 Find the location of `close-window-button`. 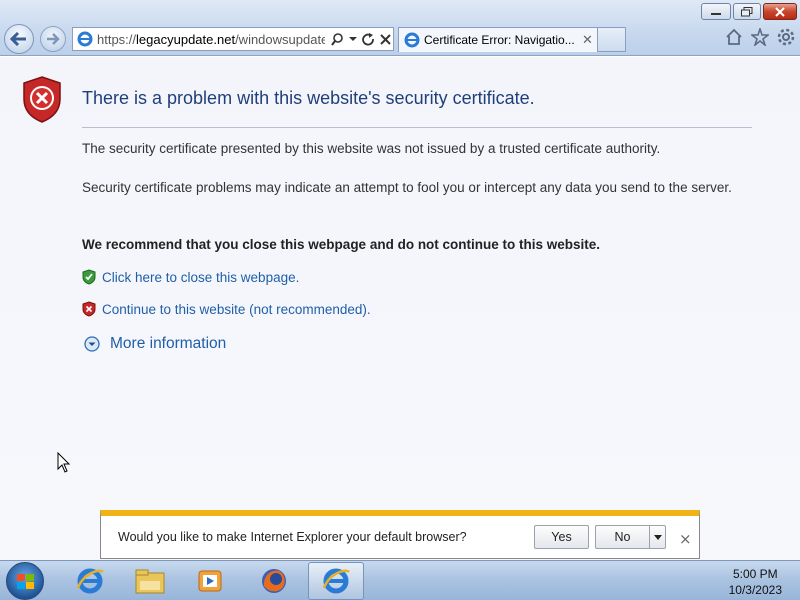

close-window-button is located at coordinates (780, 11).